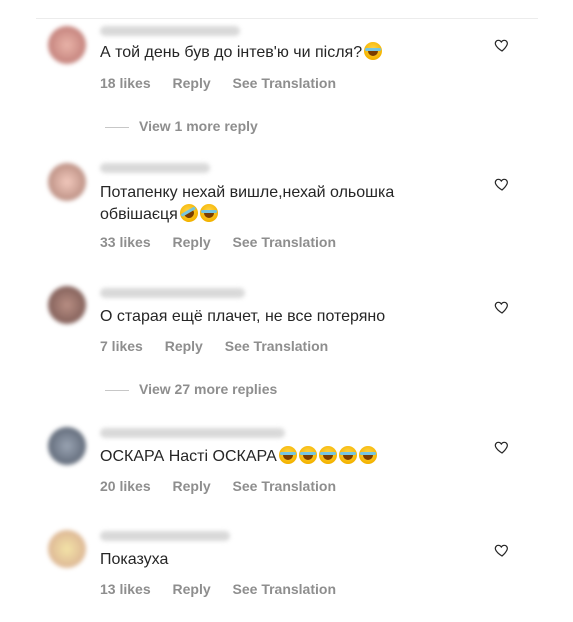 The image size is (573, 622). I want to click on likes-count: 33 likes, so click(125, 242).